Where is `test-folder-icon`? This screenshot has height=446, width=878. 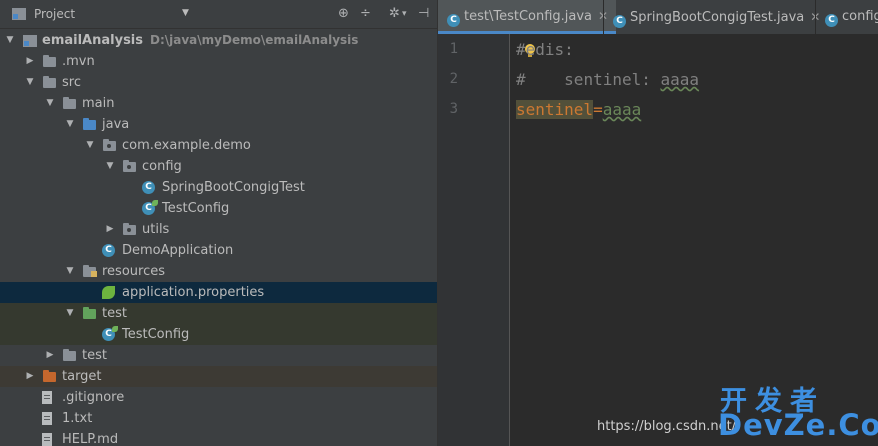 test-folder-icon is located at coordinates (89, 313).